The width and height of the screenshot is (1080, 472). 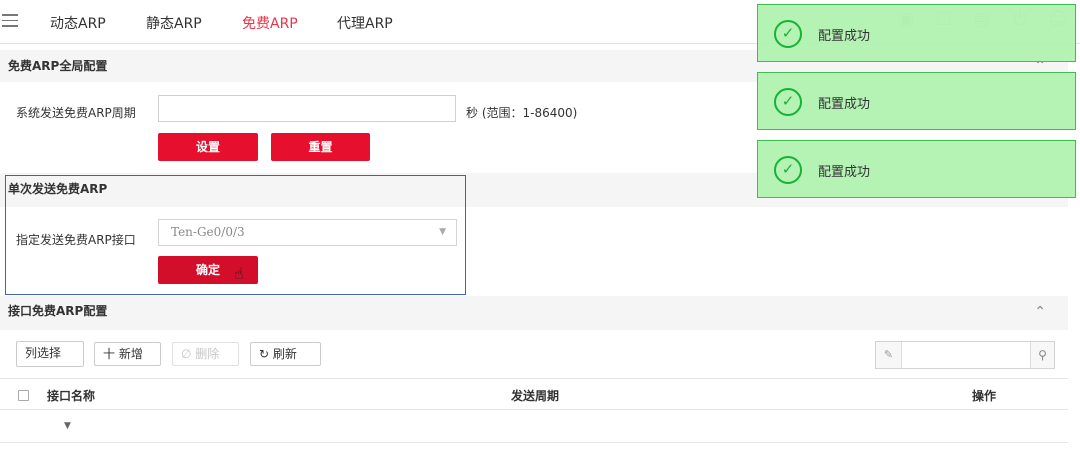 I want to click on column-actions: 操作, so click(x=984, y=396).